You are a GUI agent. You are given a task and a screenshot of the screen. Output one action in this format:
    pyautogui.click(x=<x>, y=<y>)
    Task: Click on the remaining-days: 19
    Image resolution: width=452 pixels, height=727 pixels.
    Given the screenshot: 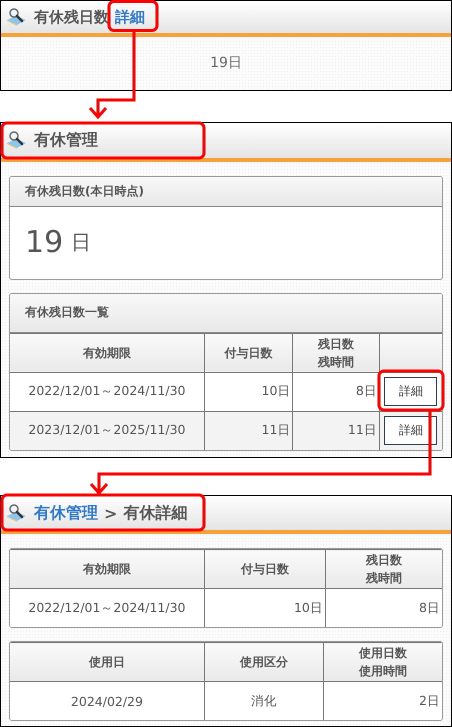 What is the action you would take?
    pyautogui.click(x=44, y=242)
    